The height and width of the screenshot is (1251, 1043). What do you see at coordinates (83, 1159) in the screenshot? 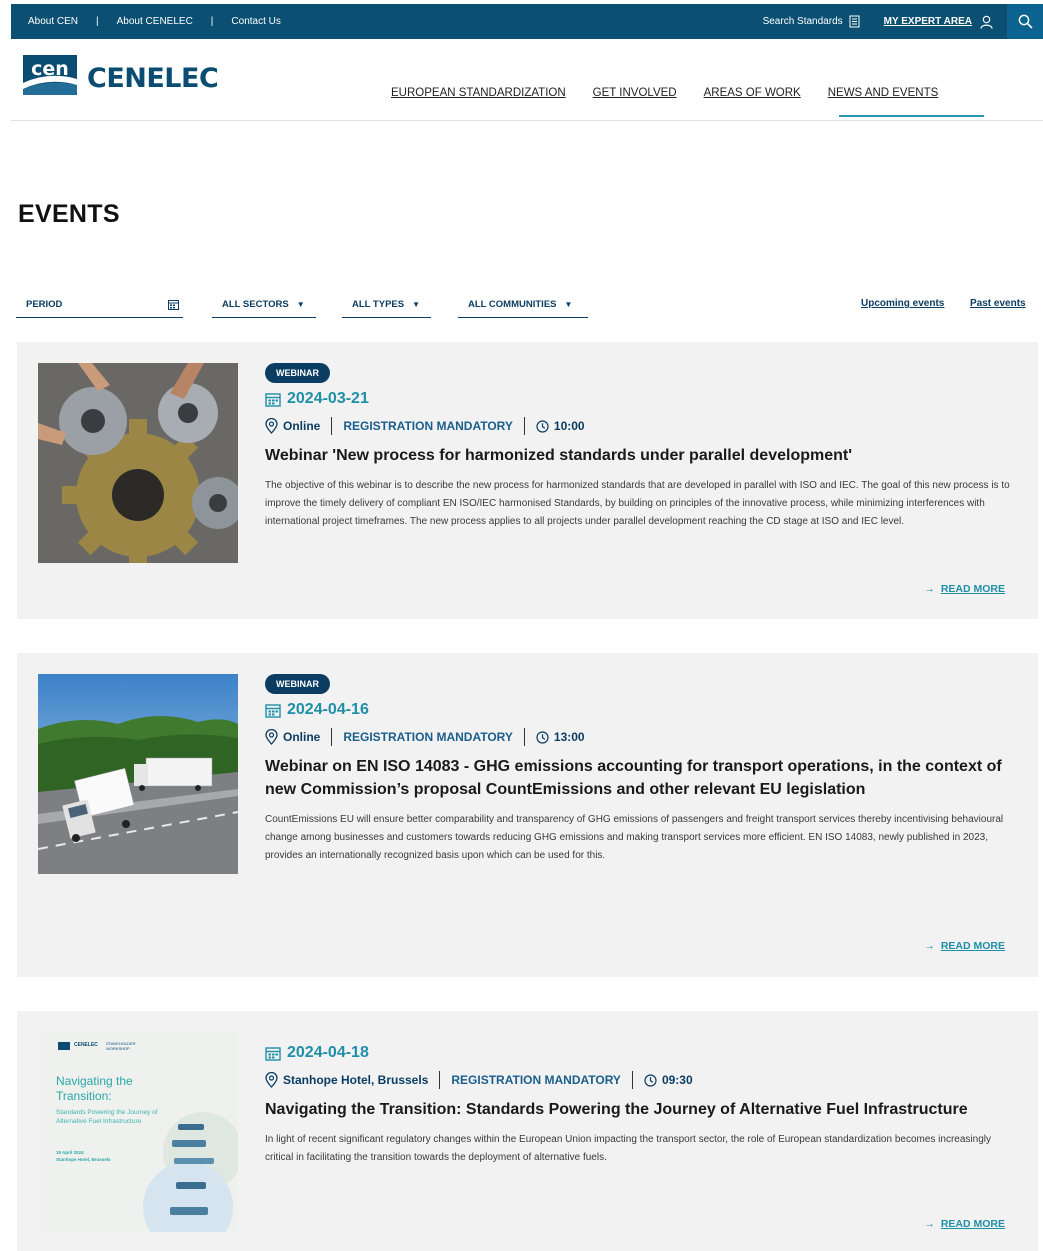
I see `poster-venue: Stanhope Hotel, Brussels` at bounding box center [83, 1159].